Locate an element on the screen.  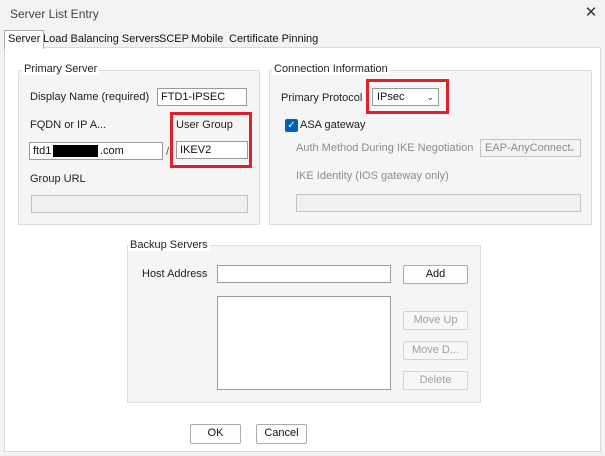
check-icon: ✓ is located at coordinates (291, 125).